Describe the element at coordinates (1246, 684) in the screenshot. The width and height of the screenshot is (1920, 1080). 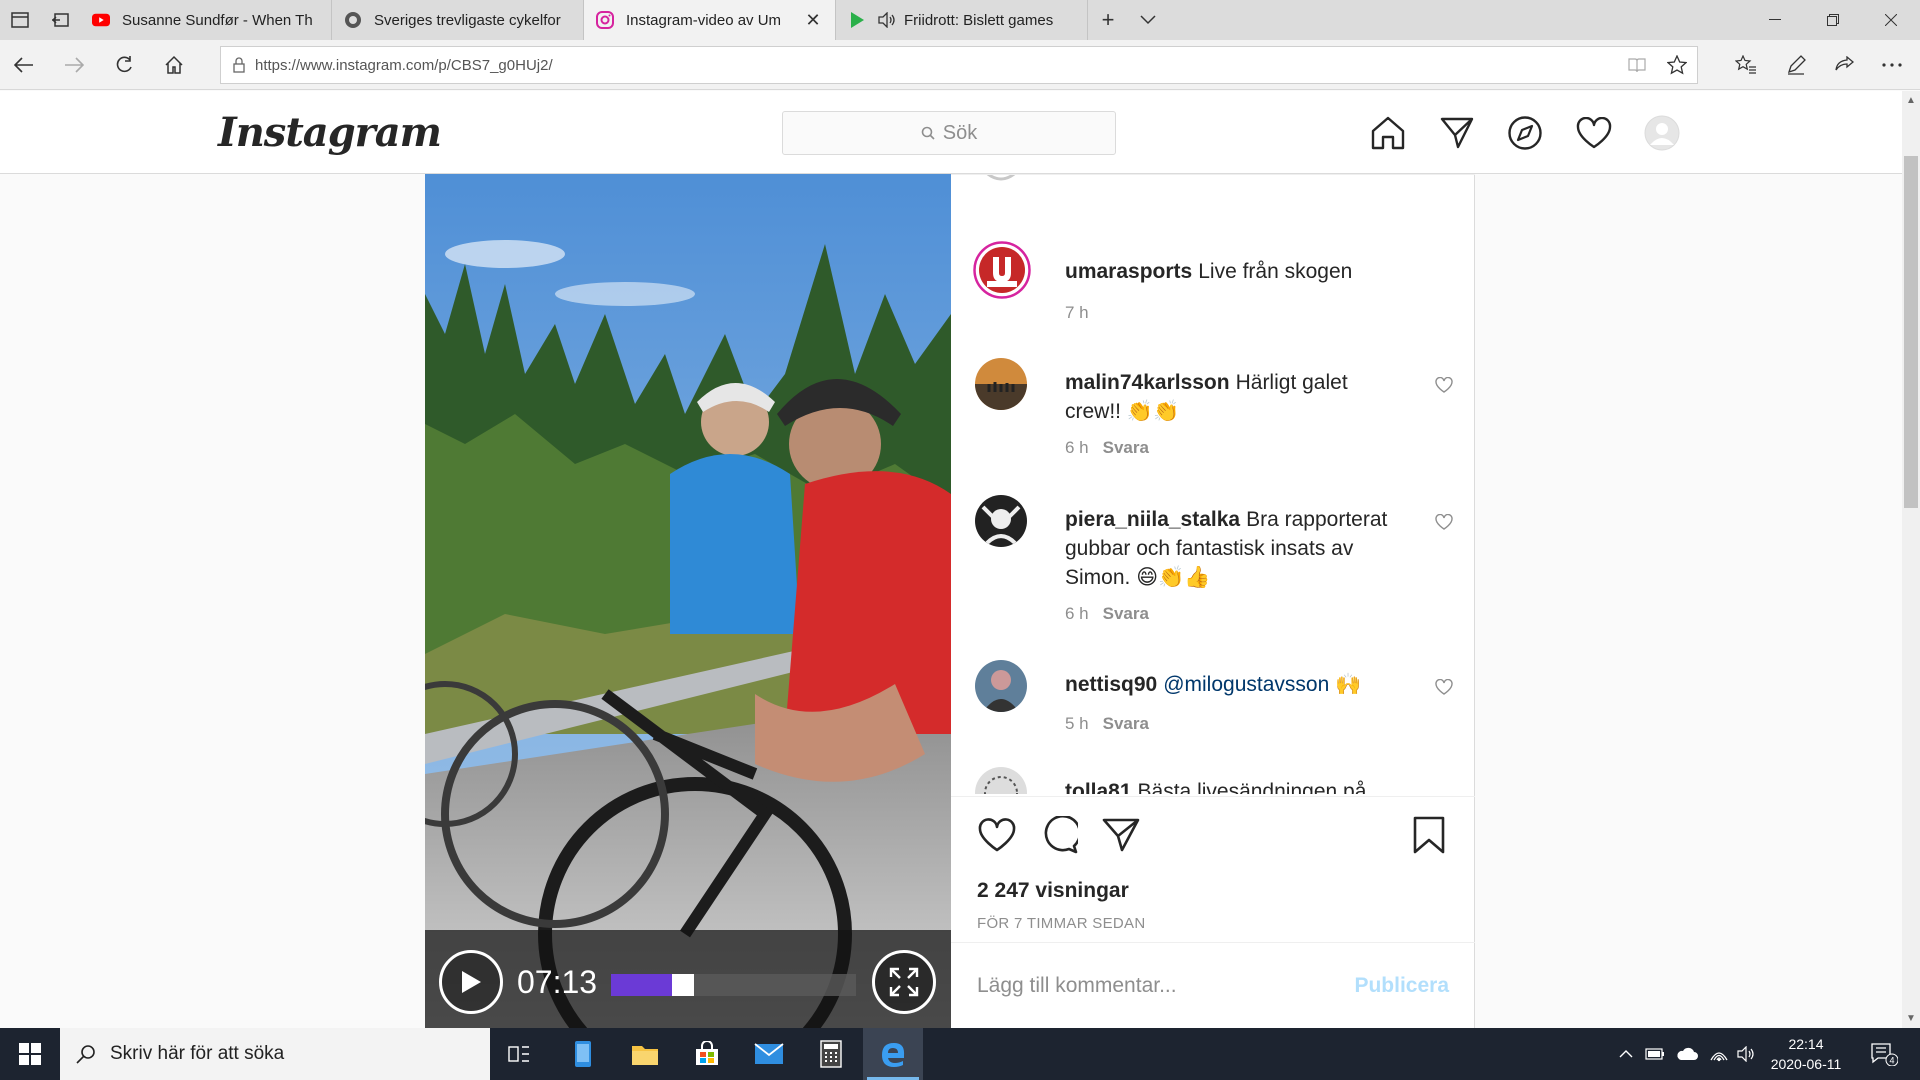
I see `comment-mention-link: @milogustavsson` at that location.